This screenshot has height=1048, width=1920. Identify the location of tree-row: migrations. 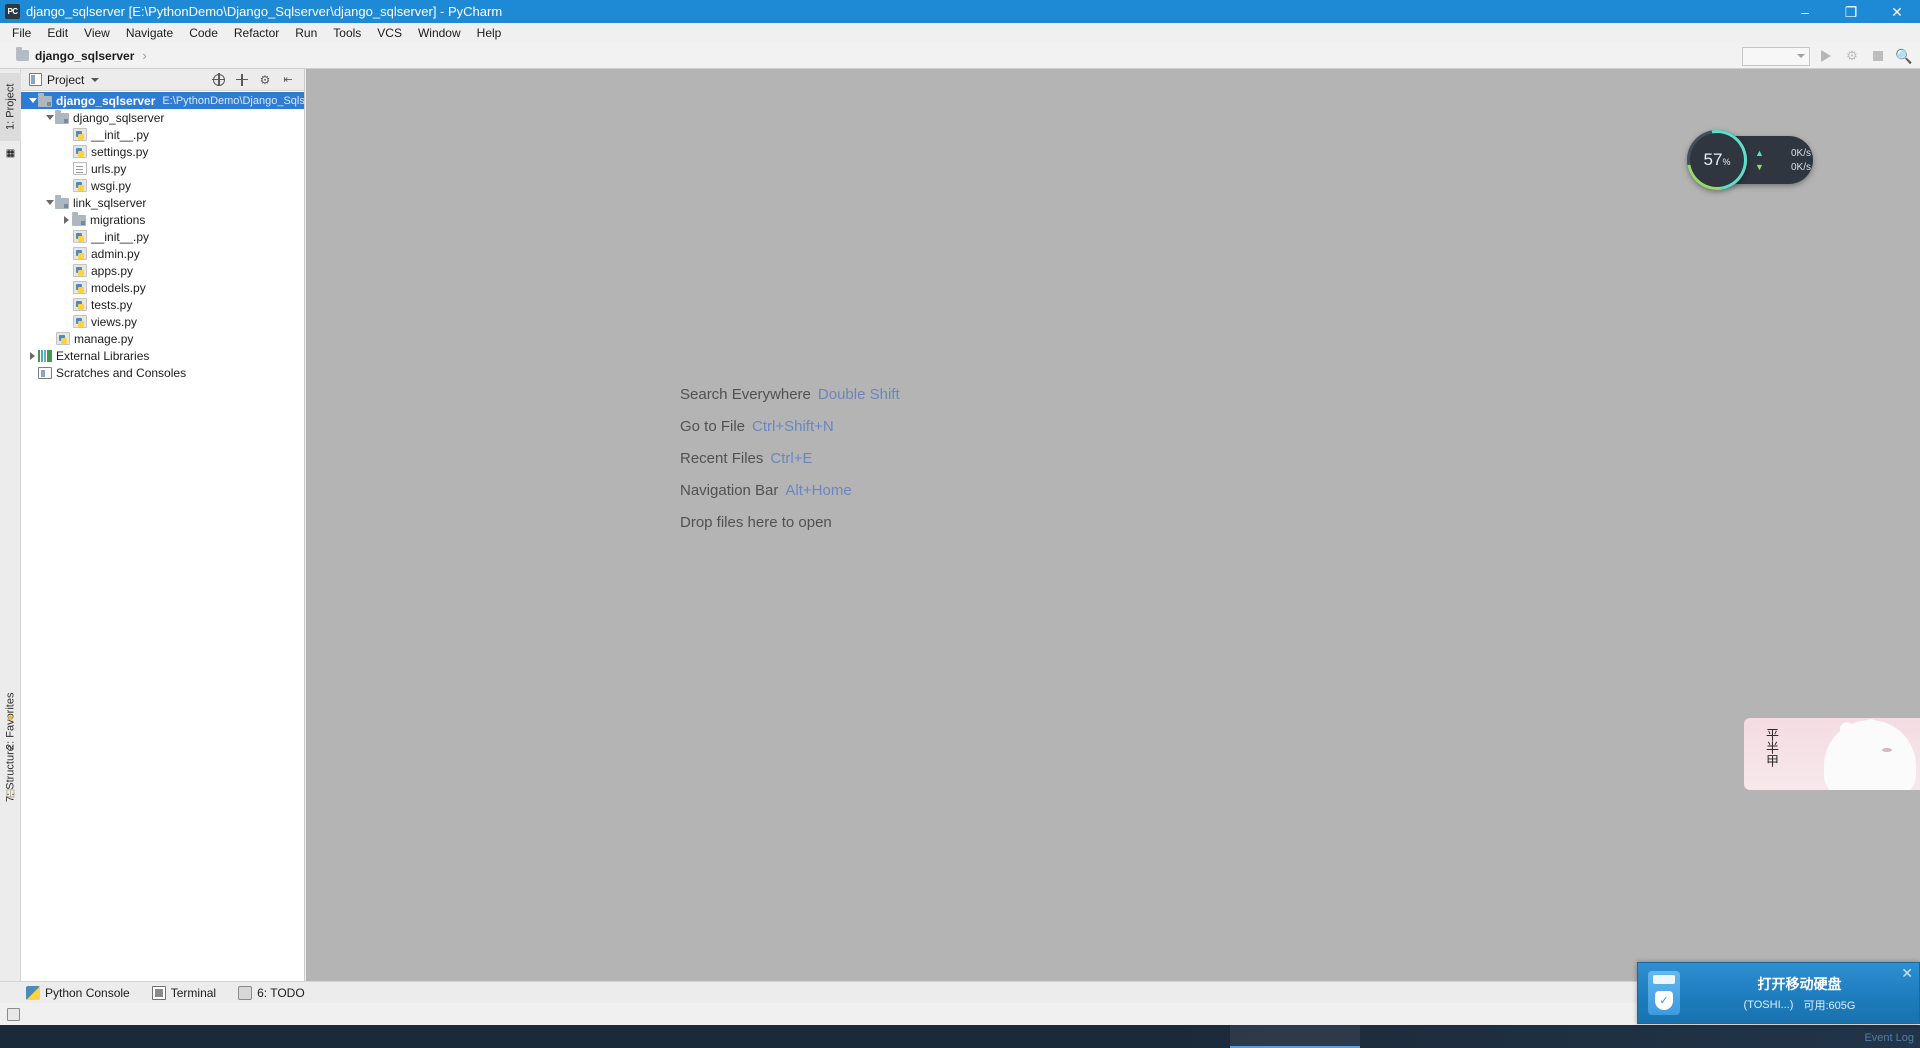
(162, 219).